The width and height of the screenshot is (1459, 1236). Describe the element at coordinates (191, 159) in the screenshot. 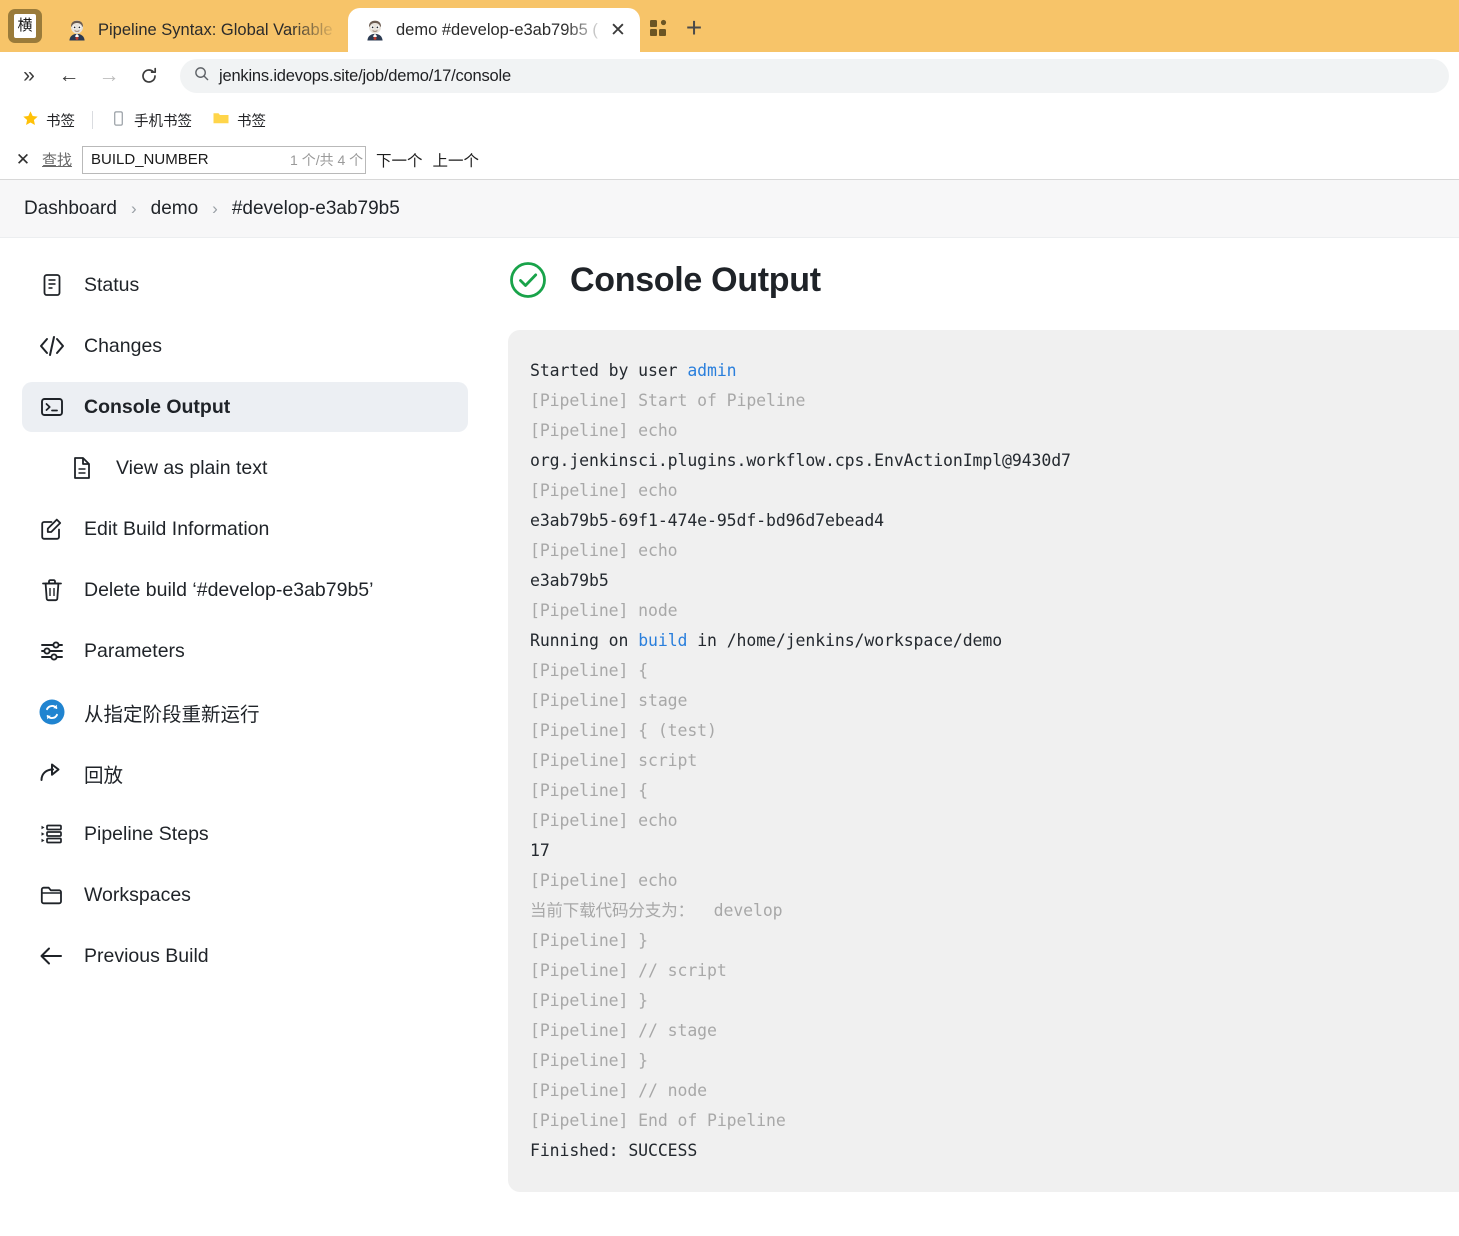

I see `find-input` at that location.